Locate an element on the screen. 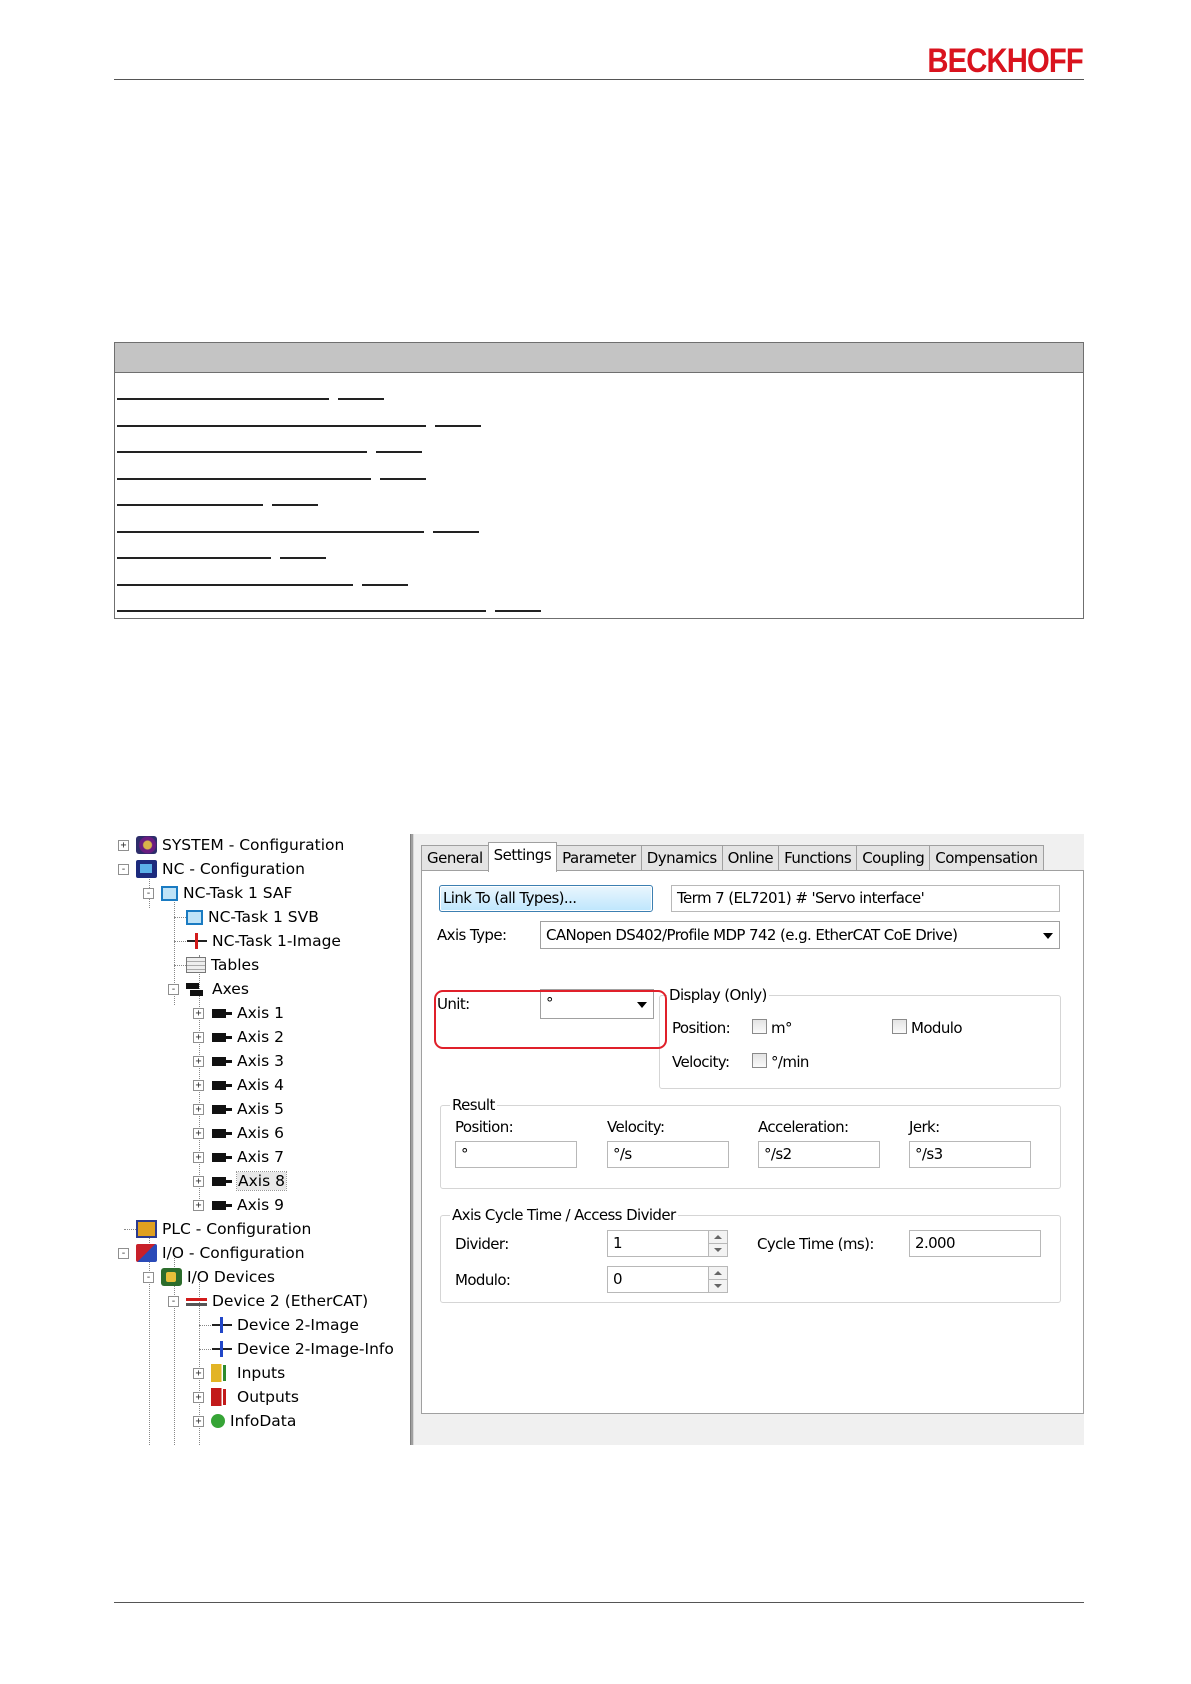 The image size is (1191, 1684). io-icon is located at coordinates (146, 1253).